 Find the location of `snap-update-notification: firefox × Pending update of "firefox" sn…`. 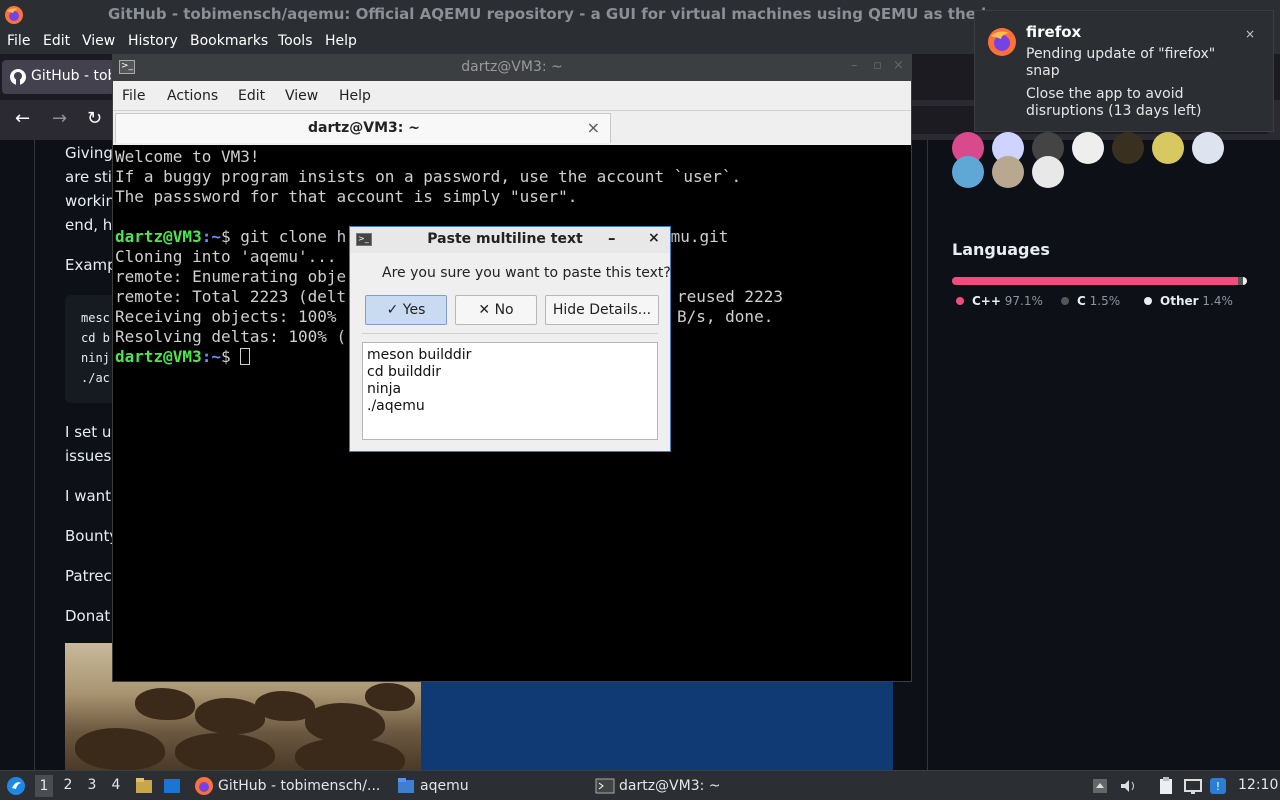

snap-update-notification: firefox × Pending update of "firefox" sn… is located at coordinates (1124, 71).